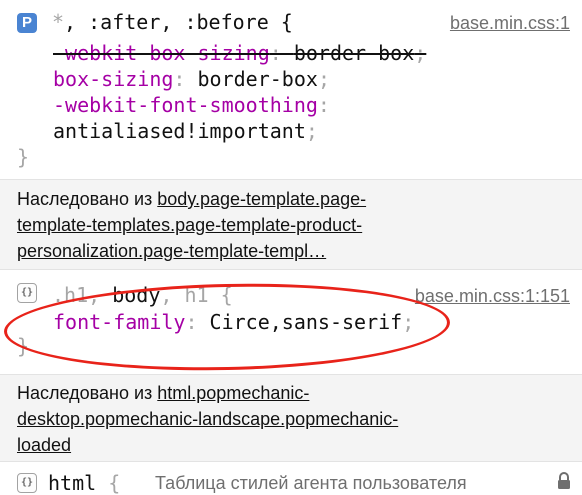 The height and width of the screenshot is (495, 582). I want to click on rule-source-link: base.min.css:1, so click(510, 23).